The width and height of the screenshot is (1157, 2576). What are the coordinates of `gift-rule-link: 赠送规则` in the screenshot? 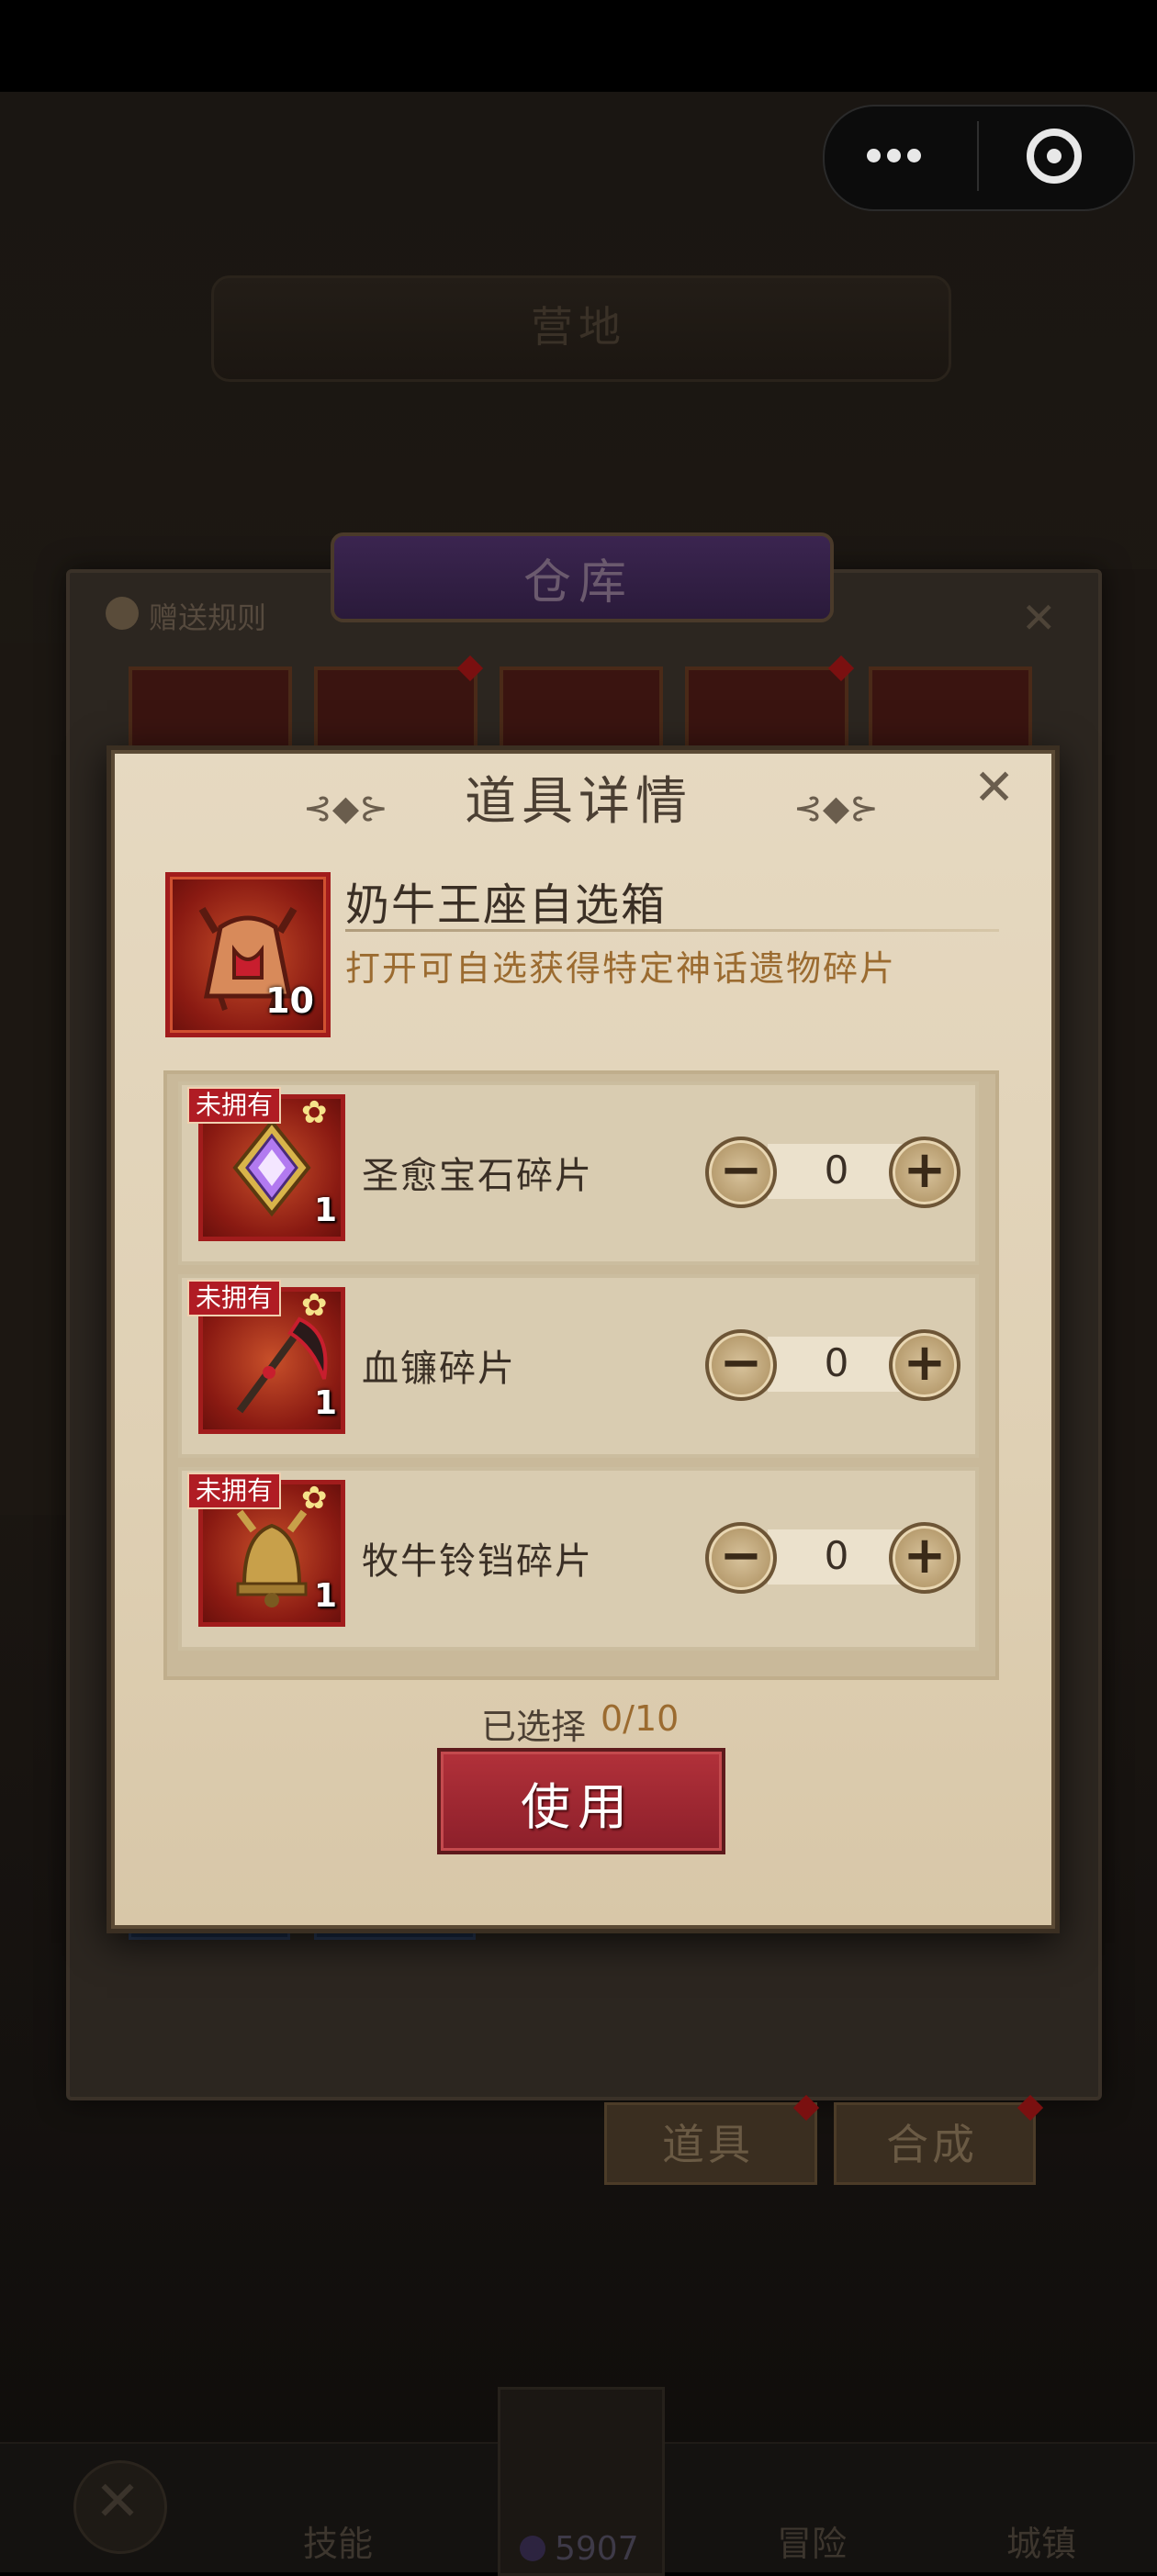 It's located at (207, 616).